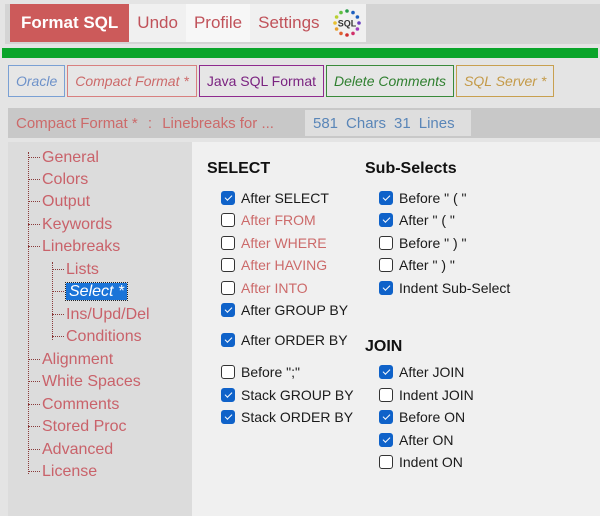 The height and width of the screenshot is (516, 600). I want to click on status-counts: 581 Chars 31 Lines, so click(388, 123).